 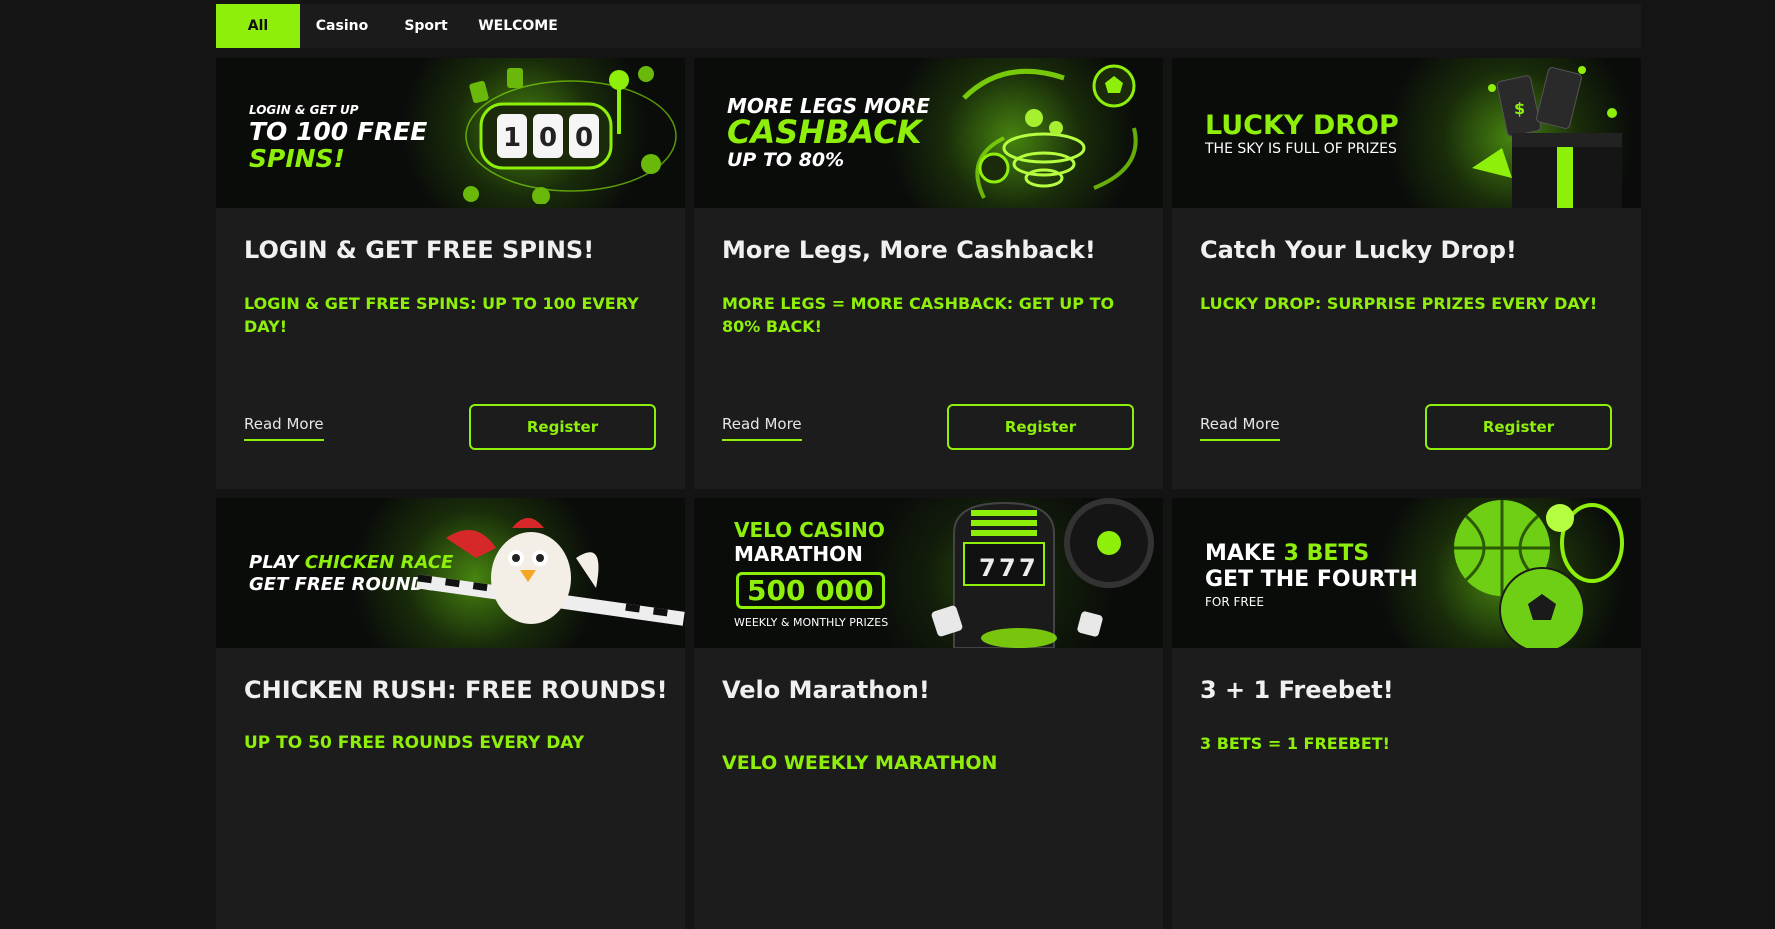 I want to click on promo-title: CHICKEN RUSH: FREE ROUNDS!, so click(x=456, y=690).